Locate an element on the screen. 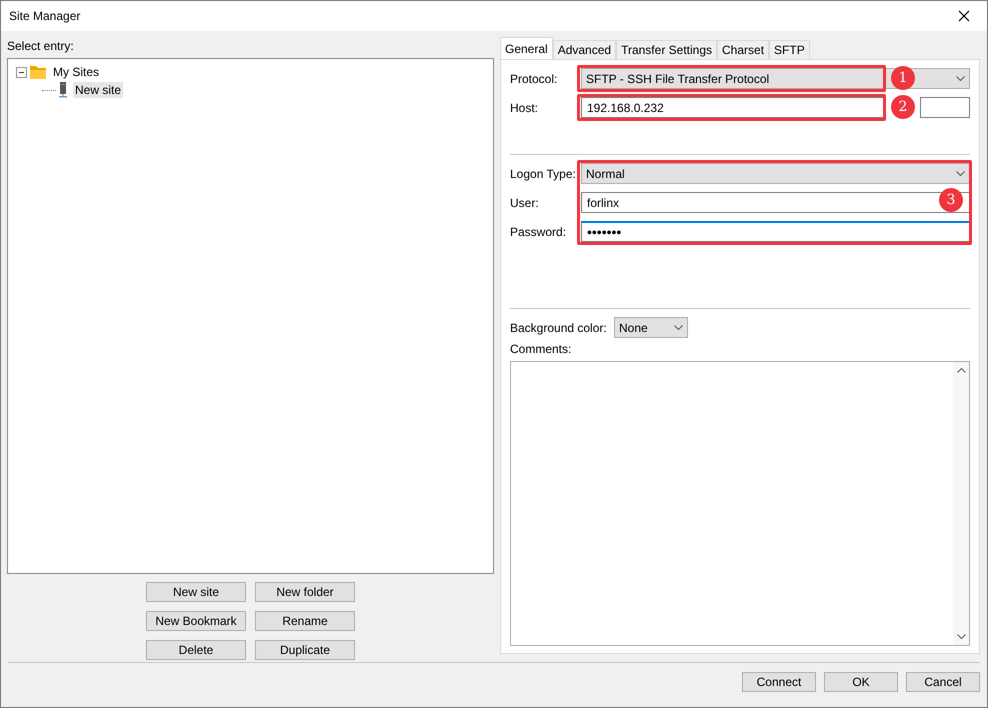 Image resolution: width=988 pixels, height=708 pixels. scroll-down-icon is located at coordinates (961, 636).